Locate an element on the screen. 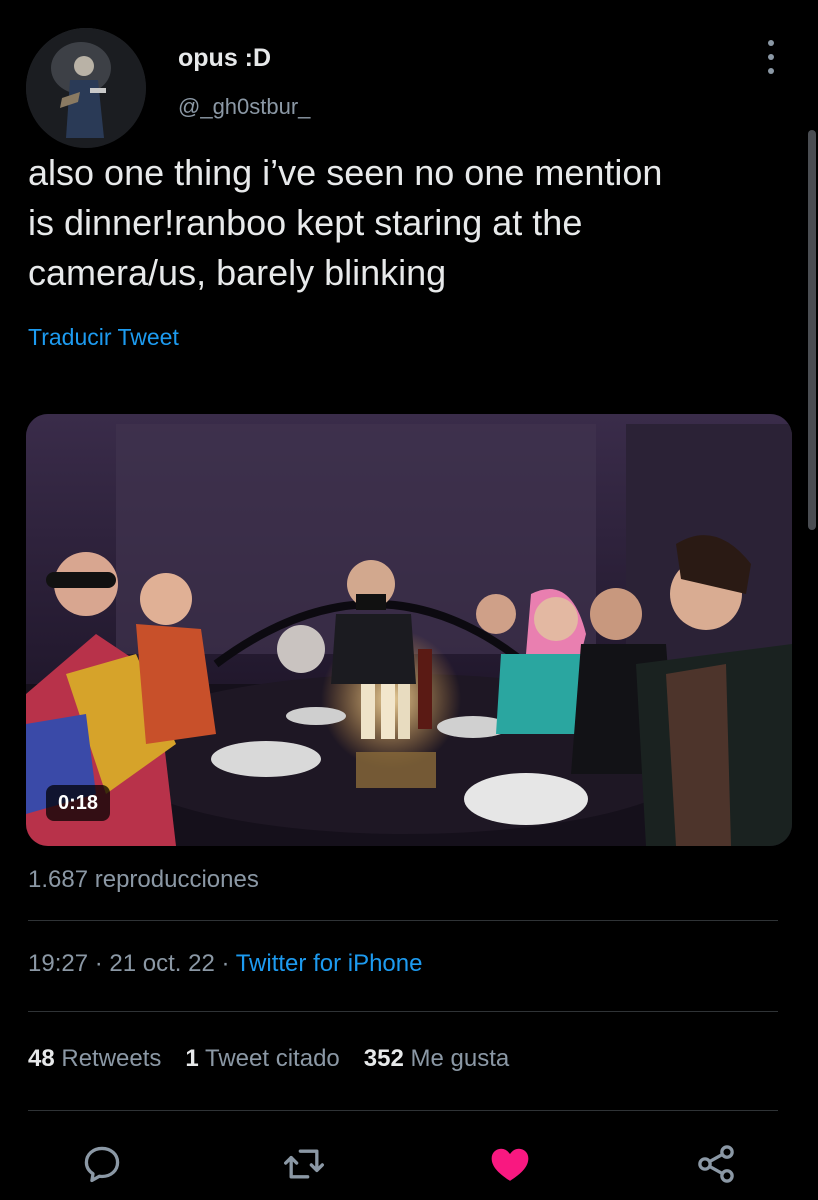 This screenshot has width=818, height=1200. likes-stat: 352 Me gusta is located at coordinates (436, 1058).